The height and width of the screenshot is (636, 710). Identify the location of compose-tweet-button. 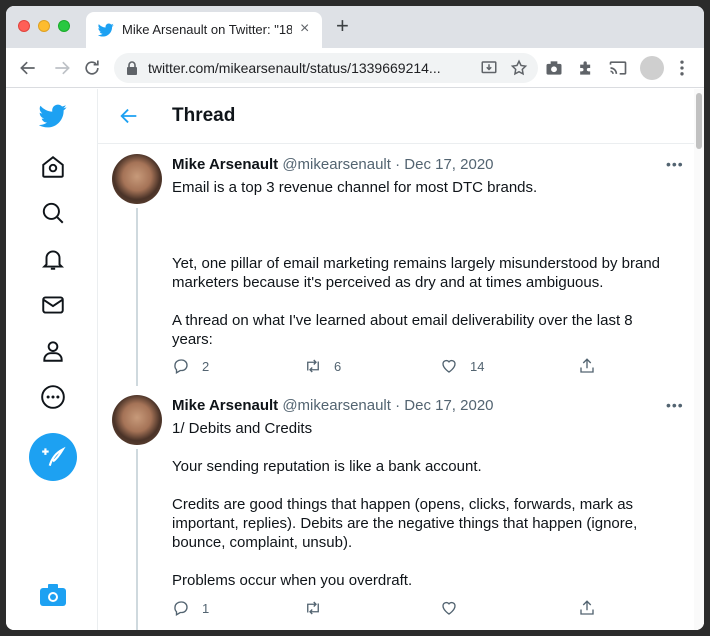
(53, 457).